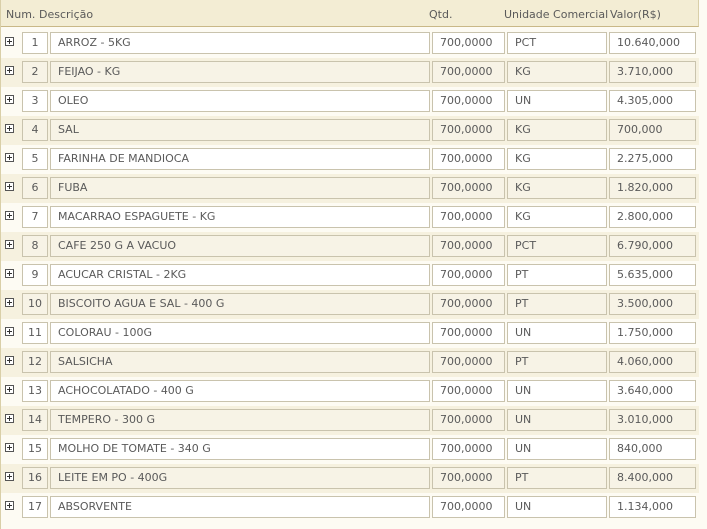  Describe the element at coordinates (652, 159) in the screenshot. I see `item-value-field: 2.275,000` at that location.